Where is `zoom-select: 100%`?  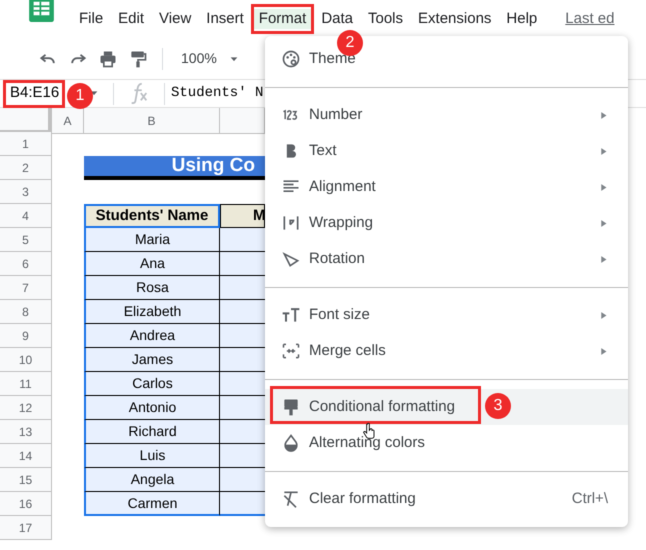
zoom-select: 100% is located at coordinates (199, 58).